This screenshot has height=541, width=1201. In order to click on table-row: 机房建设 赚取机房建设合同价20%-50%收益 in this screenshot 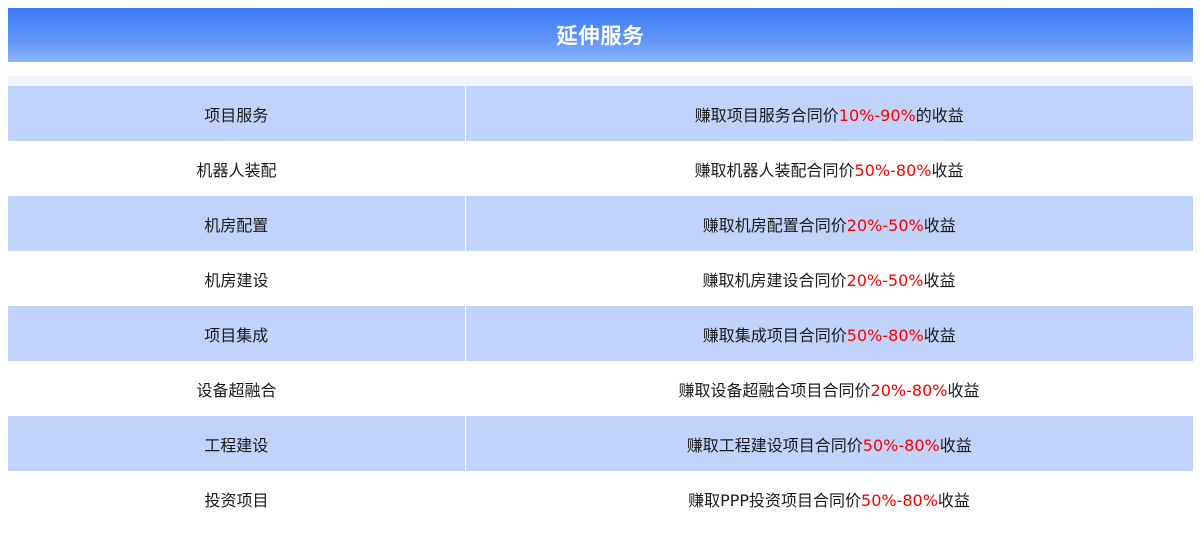, I will do `click(600, 278)`.